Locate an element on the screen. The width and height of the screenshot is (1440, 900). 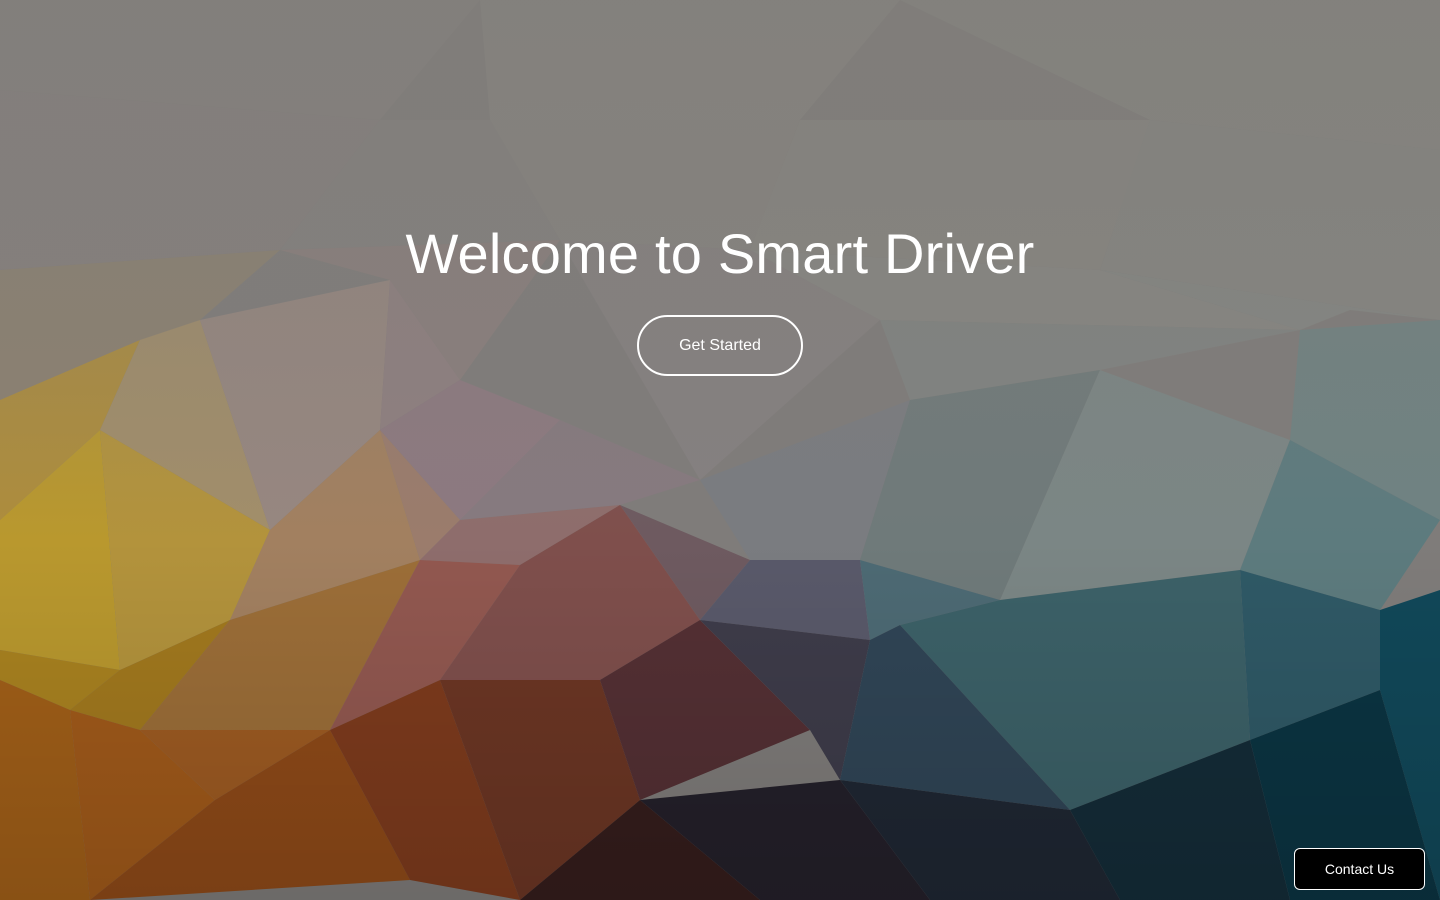
page-title: Welcome to Smart Driver is located at coordinates (720, 253).